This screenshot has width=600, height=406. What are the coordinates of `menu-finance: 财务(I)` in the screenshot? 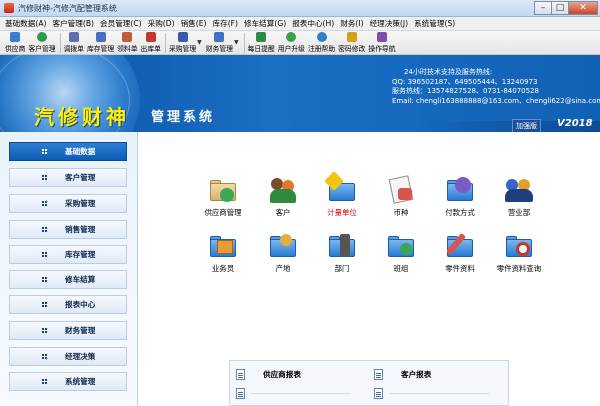 It's located at (351, 23).